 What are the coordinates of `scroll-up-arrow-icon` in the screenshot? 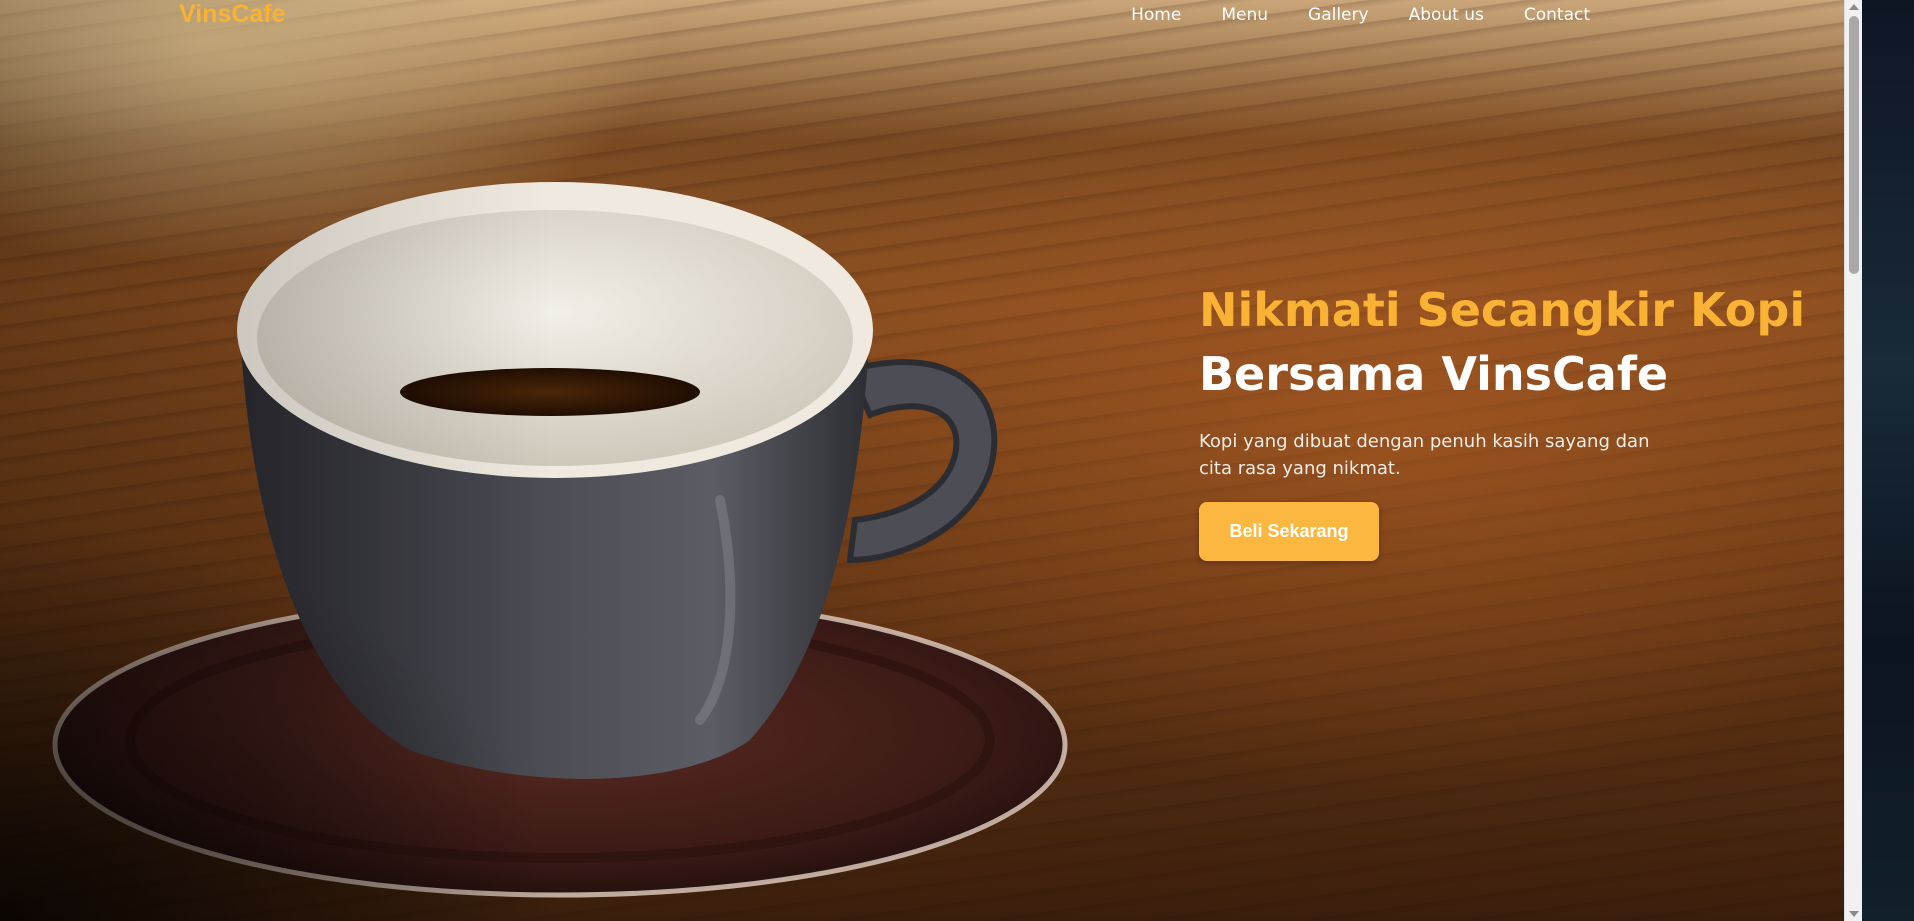 It's located at (1854, 7).